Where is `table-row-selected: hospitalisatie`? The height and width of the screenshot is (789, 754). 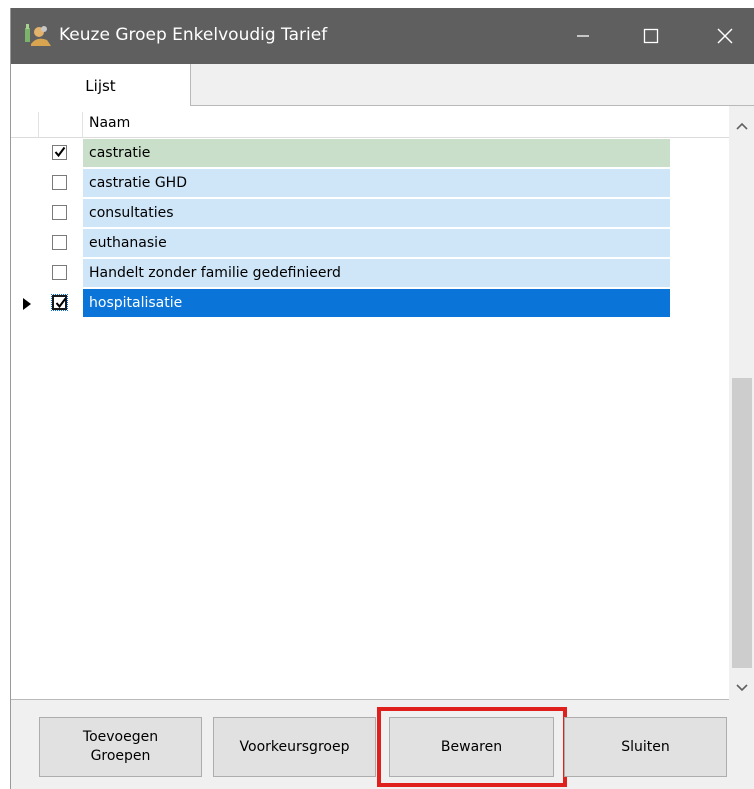
table-row-selected: hospitalisatie is located at coordinates (370, 303).